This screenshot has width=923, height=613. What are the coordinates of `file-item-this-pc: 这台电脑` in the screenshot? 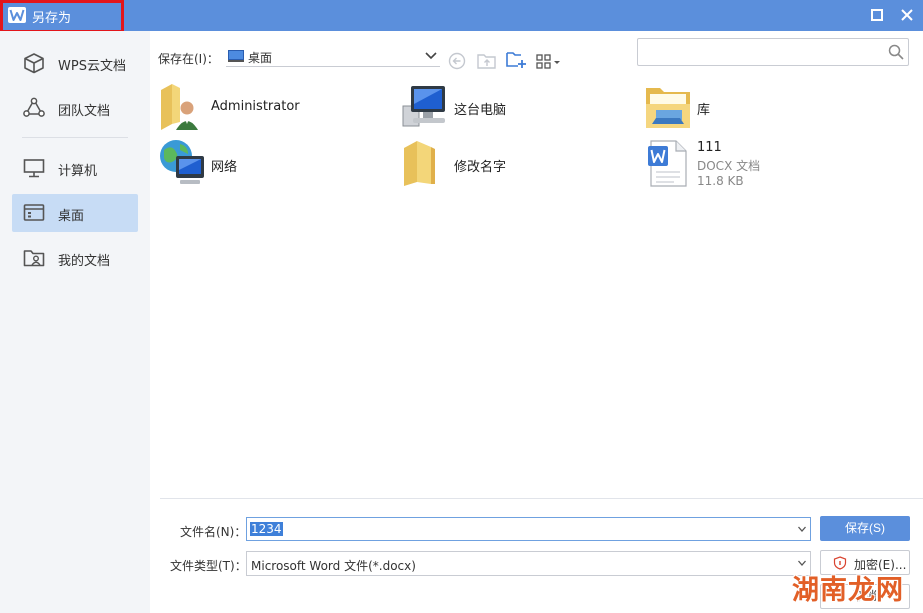 It's located at (511, 108).